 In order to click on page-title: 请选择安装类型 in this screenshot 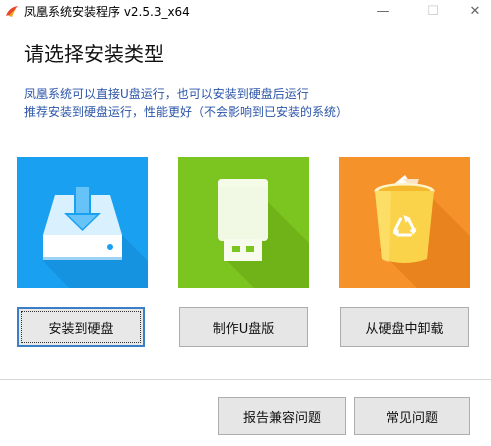, I will do `click(94, 54)`.